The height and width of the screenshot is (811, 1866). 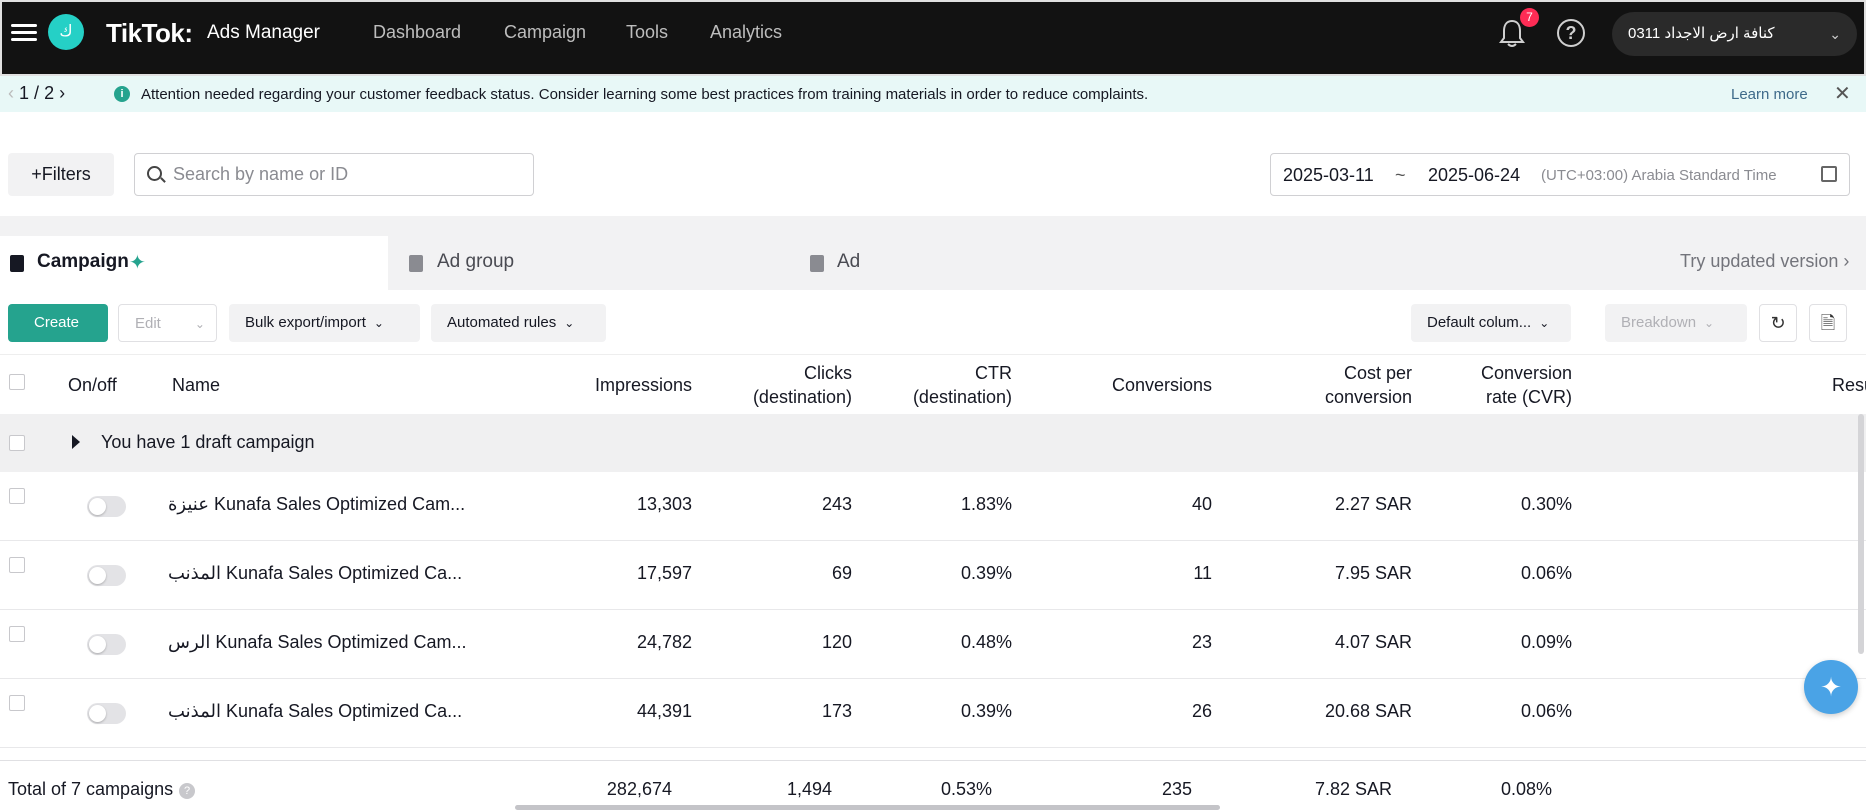 What do you see at coordinates (626, 385) in the screenshot?
I see `col-impressions: Impressions` at bounding box center [626, 385].